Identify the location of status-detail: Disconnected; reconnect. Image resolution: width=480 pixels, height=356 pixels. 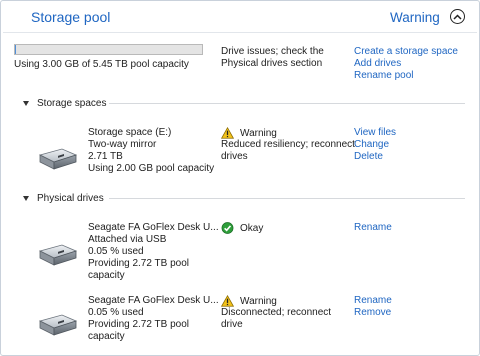
(276, 312).